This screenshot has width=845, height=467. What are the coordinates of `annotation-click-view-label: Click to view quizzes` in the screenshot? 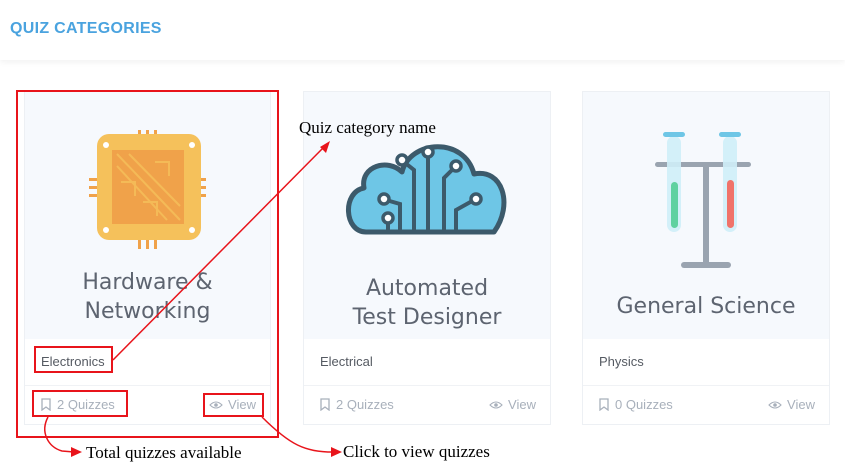 It's located at (416, 451).